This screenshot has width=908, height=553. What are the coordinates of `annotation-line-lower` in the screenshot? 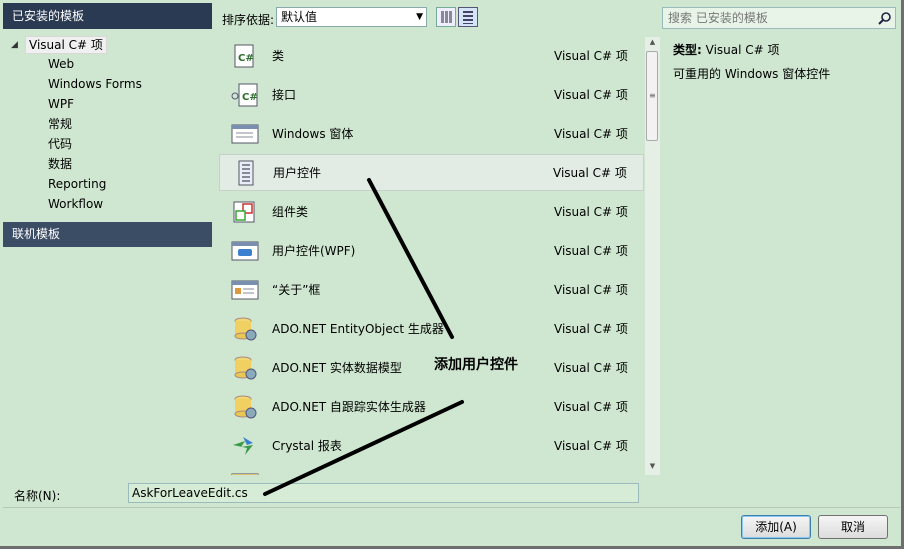 It's located at (363, 448).